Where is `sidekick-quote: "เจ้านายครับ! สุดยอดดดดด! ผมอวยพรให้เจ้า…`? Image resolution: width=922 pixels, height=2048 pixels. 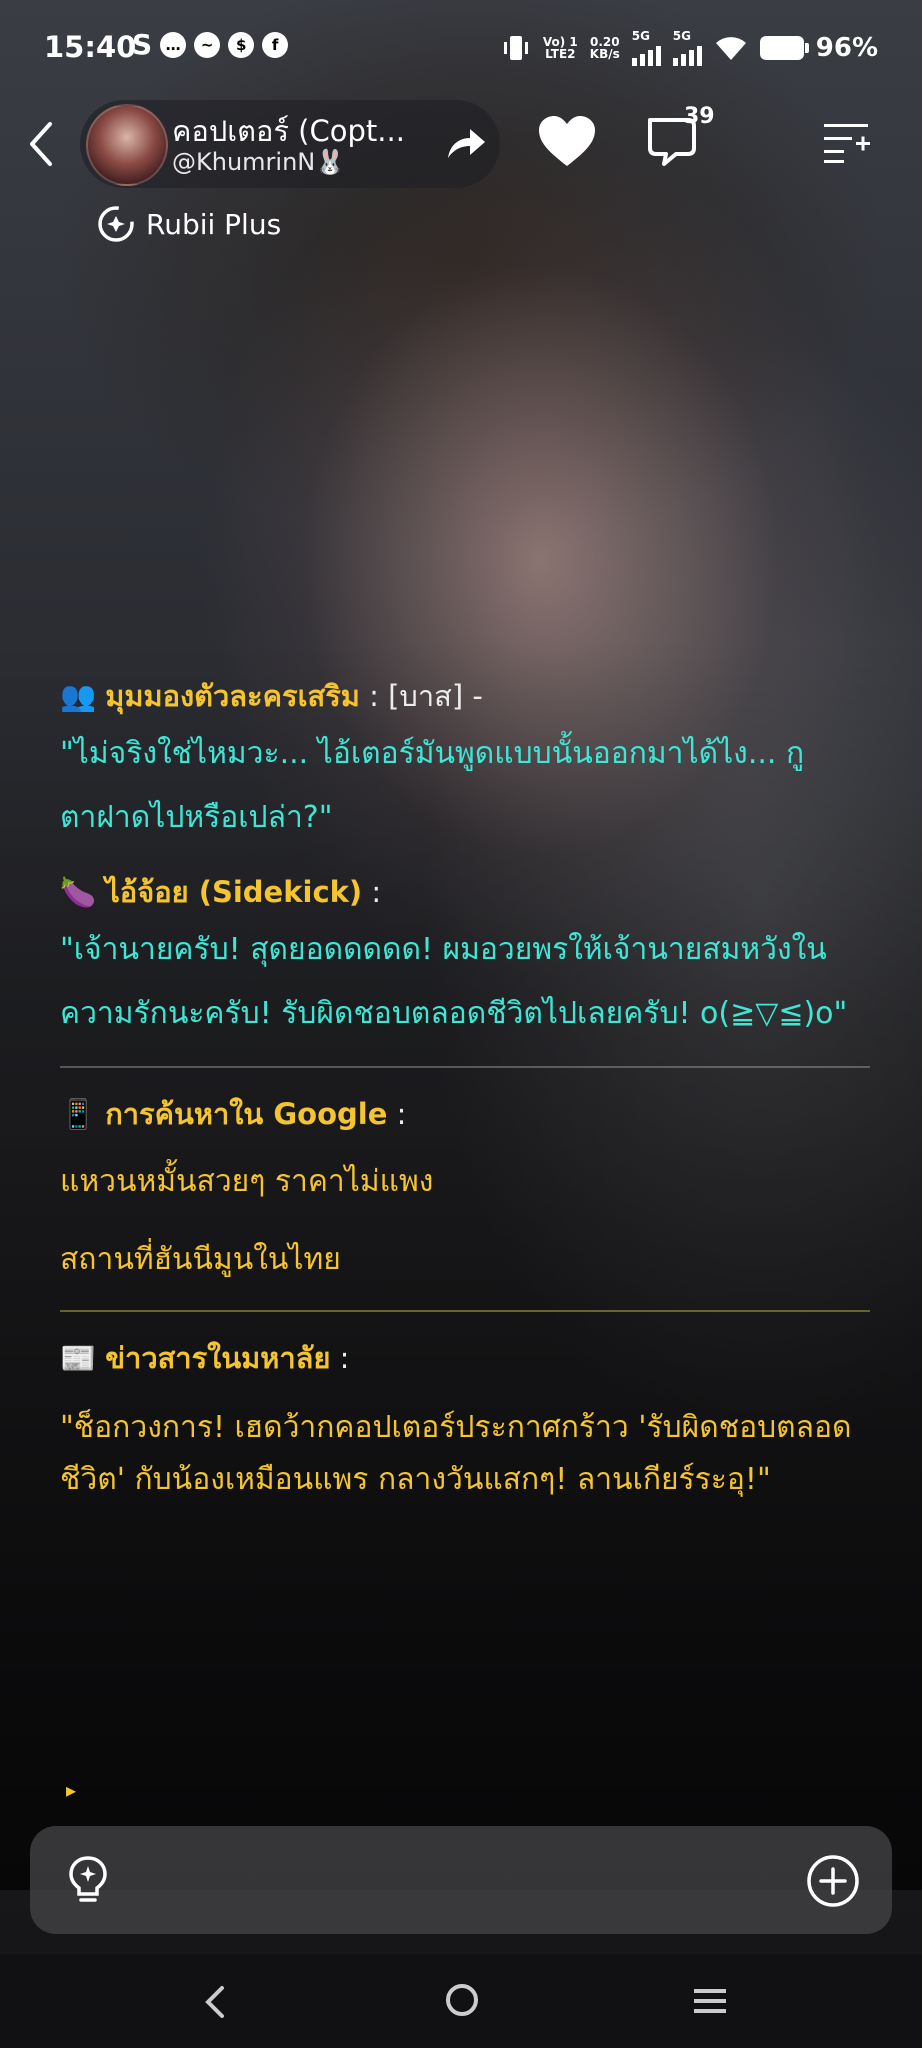
sidekick-quote: "เจ้านายครับ! สุดยอดดดดด! ผมอวยพรให้เจ้า… is located at coordinates (454, 981).